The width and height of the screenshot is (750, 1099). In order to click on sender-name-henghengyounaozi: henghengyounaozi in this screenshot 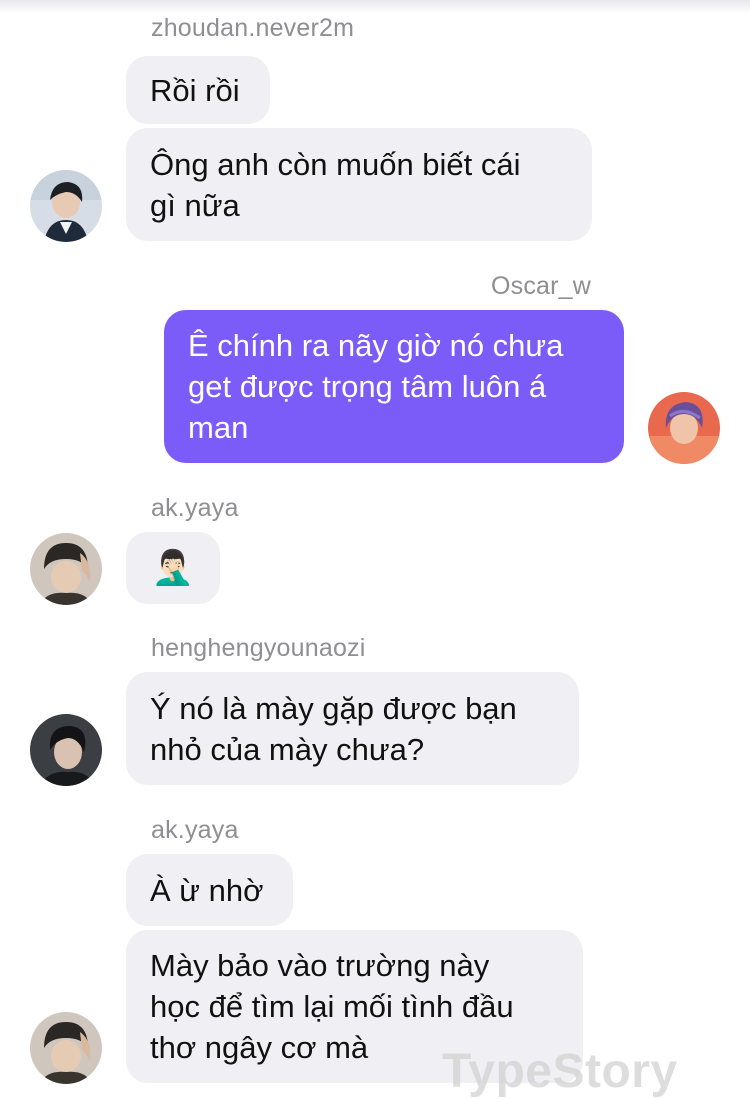, I will do `click(258, 648)`.